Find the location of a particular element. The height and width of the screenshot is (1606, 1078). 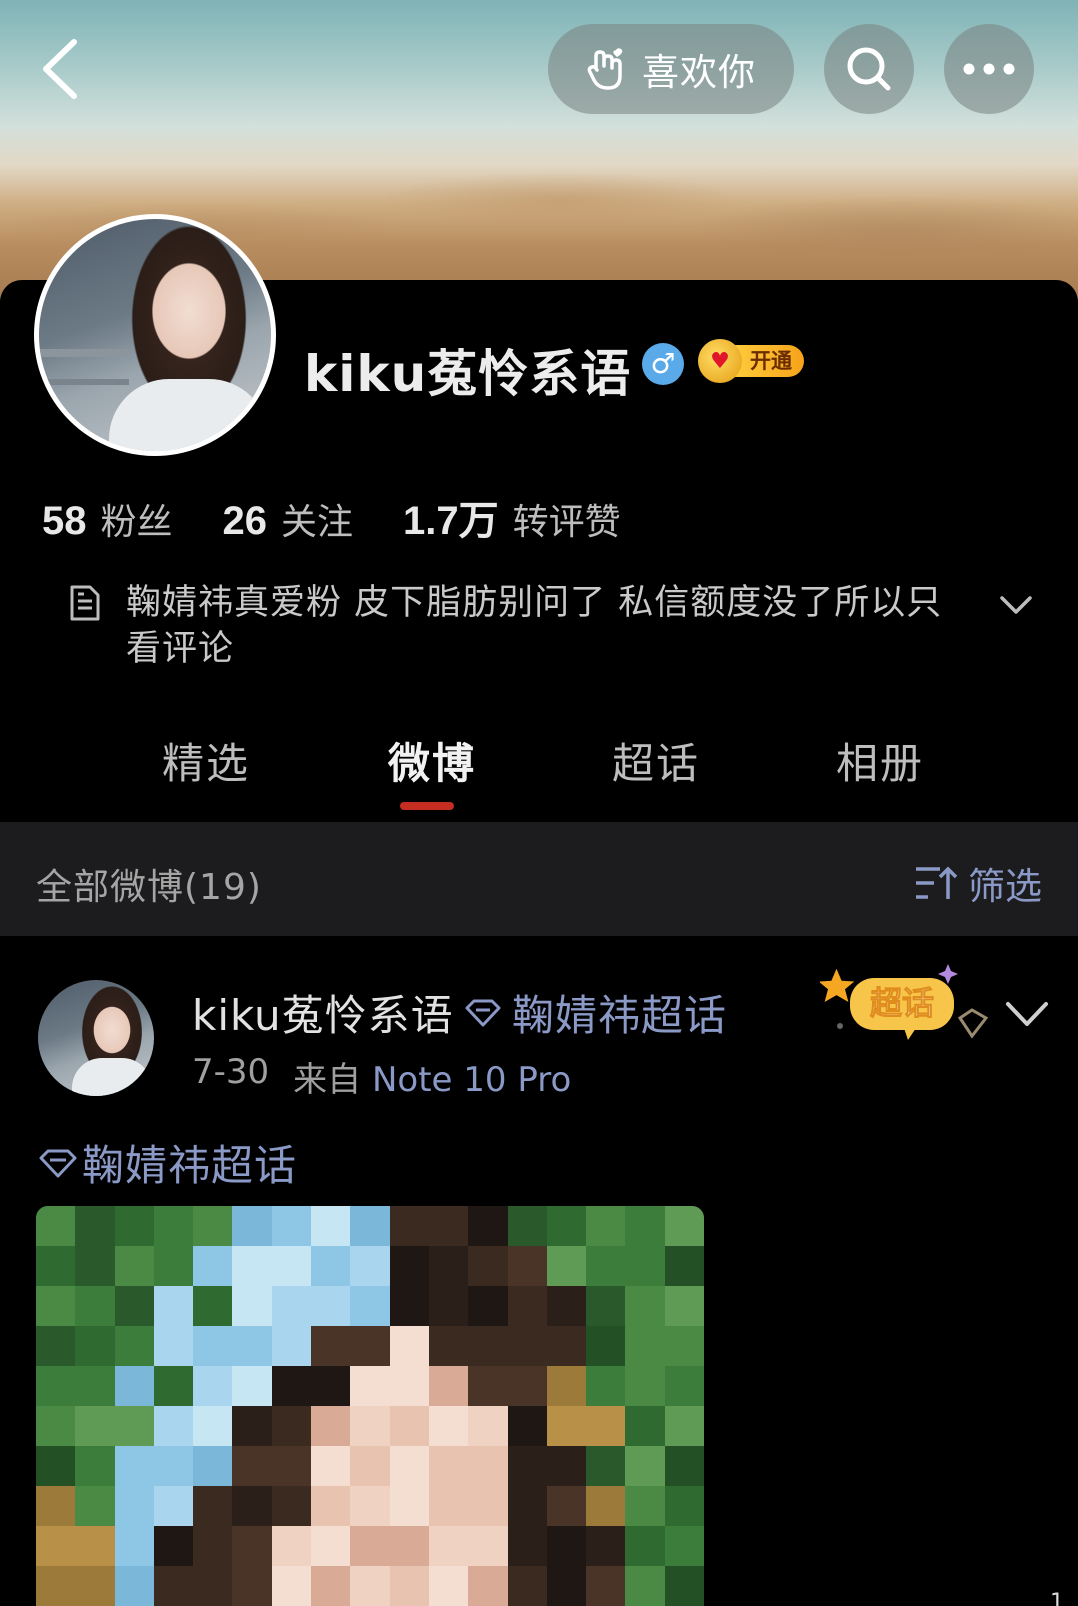

back-button is located at coordinates (64, 69).